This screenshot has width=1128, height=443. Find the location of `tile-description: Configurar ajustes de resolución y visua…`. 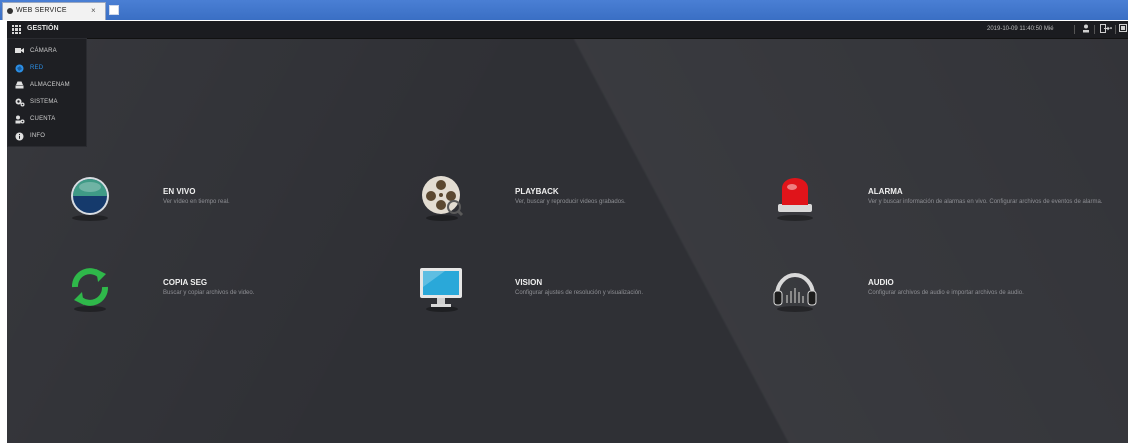

tile-description: Configurar ajustes de resolución y visua… is located at coordinates (579, 293).